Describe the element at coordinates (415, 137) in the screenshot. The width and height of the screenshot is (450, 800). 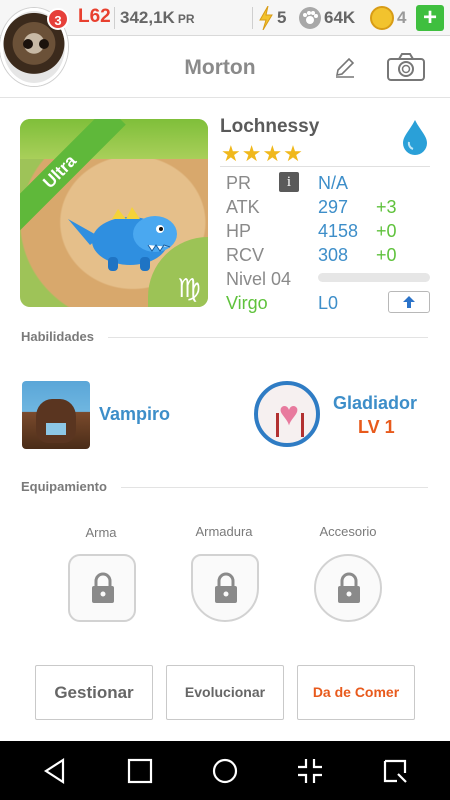
I see `water-drop-icon` at that location.